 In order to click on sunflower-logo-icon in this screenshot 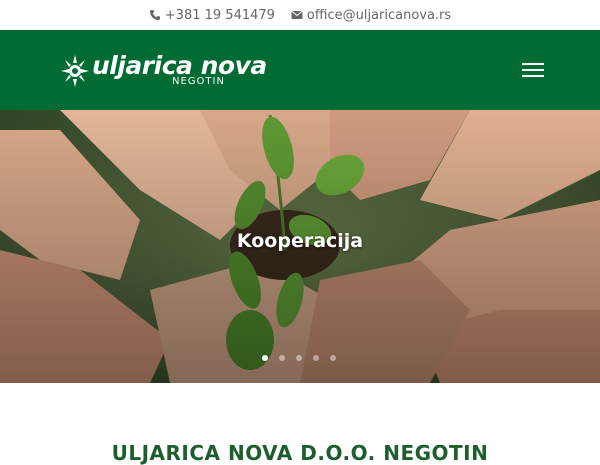, I will do `click(75, 71)`.